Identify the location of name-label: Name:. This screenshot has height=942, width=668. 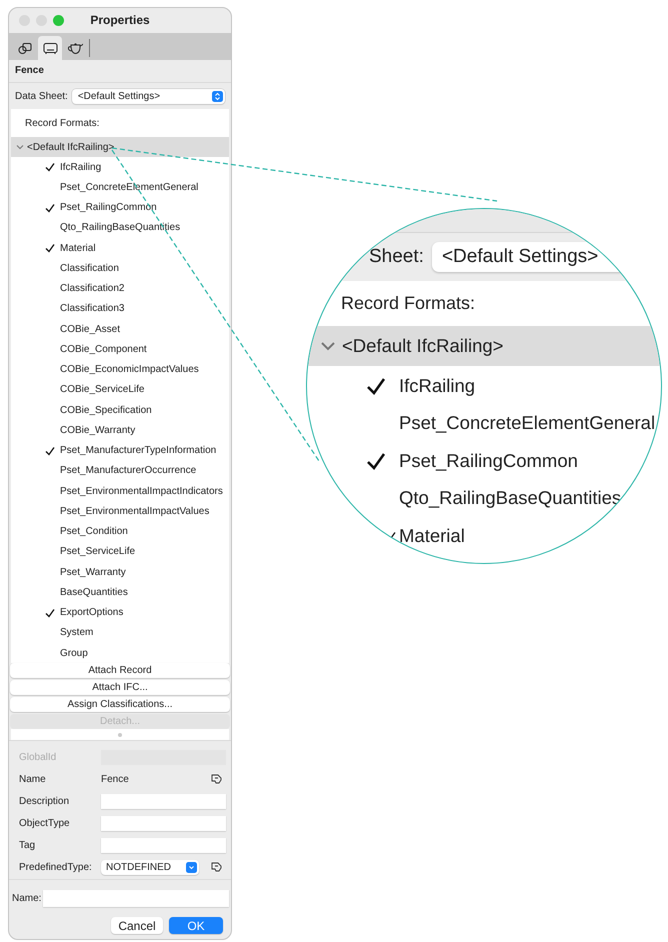
(27, 898).